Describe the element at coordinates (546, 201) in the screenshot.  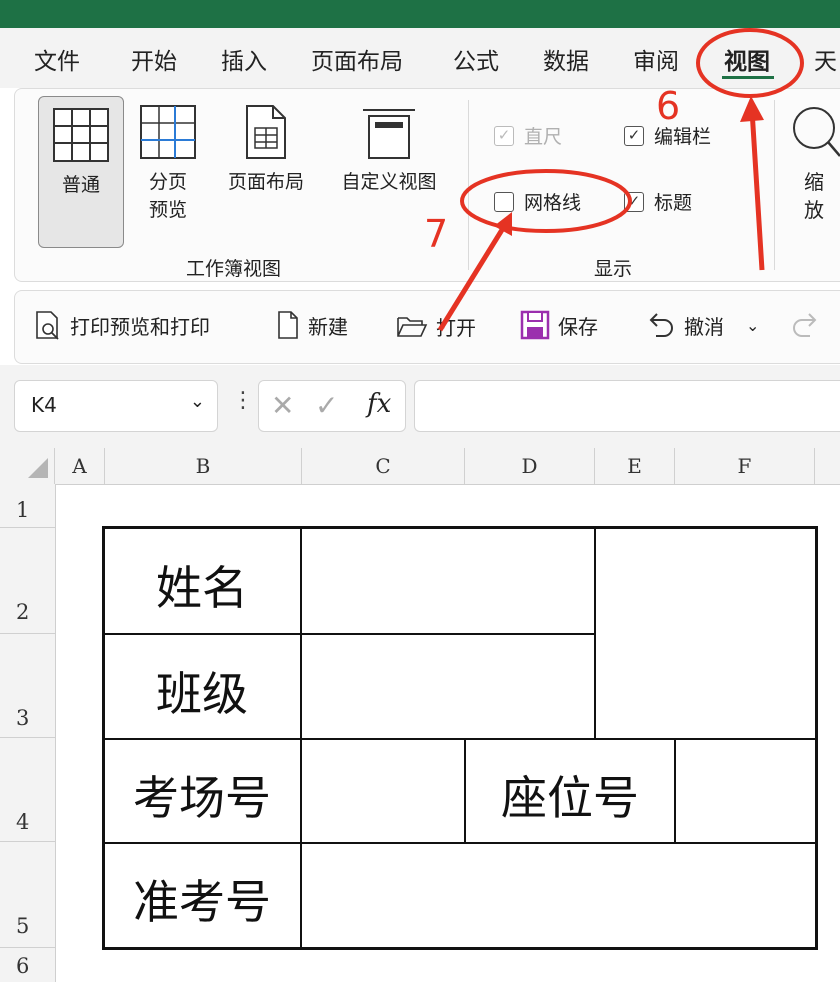
I see `gridlines-highlight-circle` at that location.